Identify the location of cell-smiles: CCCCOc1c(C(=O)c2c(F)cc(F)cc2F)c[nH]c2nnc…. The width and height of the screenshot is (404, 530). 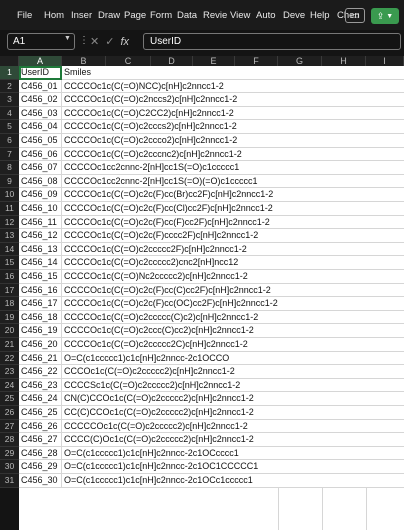
(166, 222).